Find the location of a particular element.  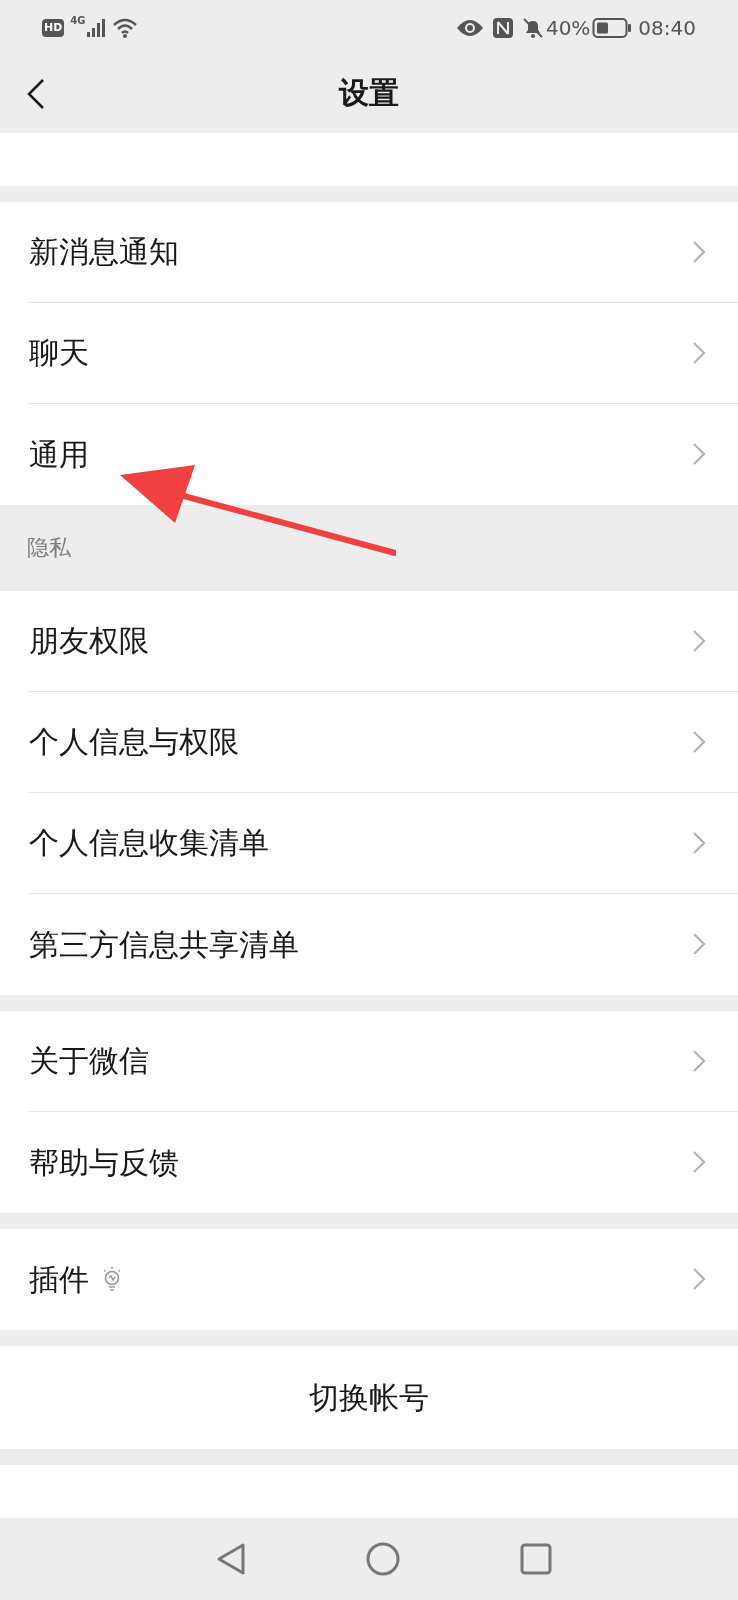

recents-nav-icon is located at coordinates (536, 1558).